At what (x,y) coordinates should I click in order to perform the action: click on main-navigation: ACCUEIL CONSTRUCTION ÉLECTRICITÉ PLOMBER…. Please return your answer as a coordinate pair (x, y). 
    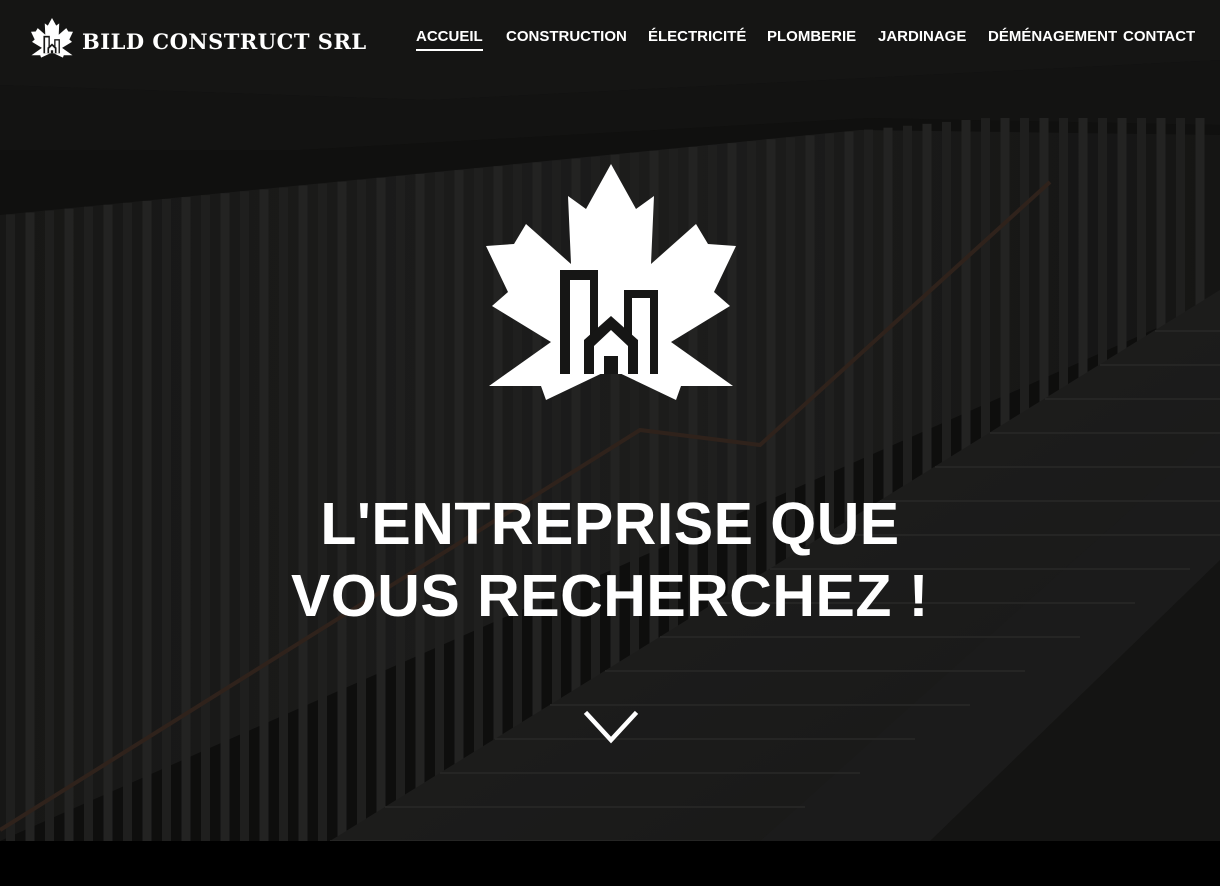
    Looking at the image, I should click on (610, 40).